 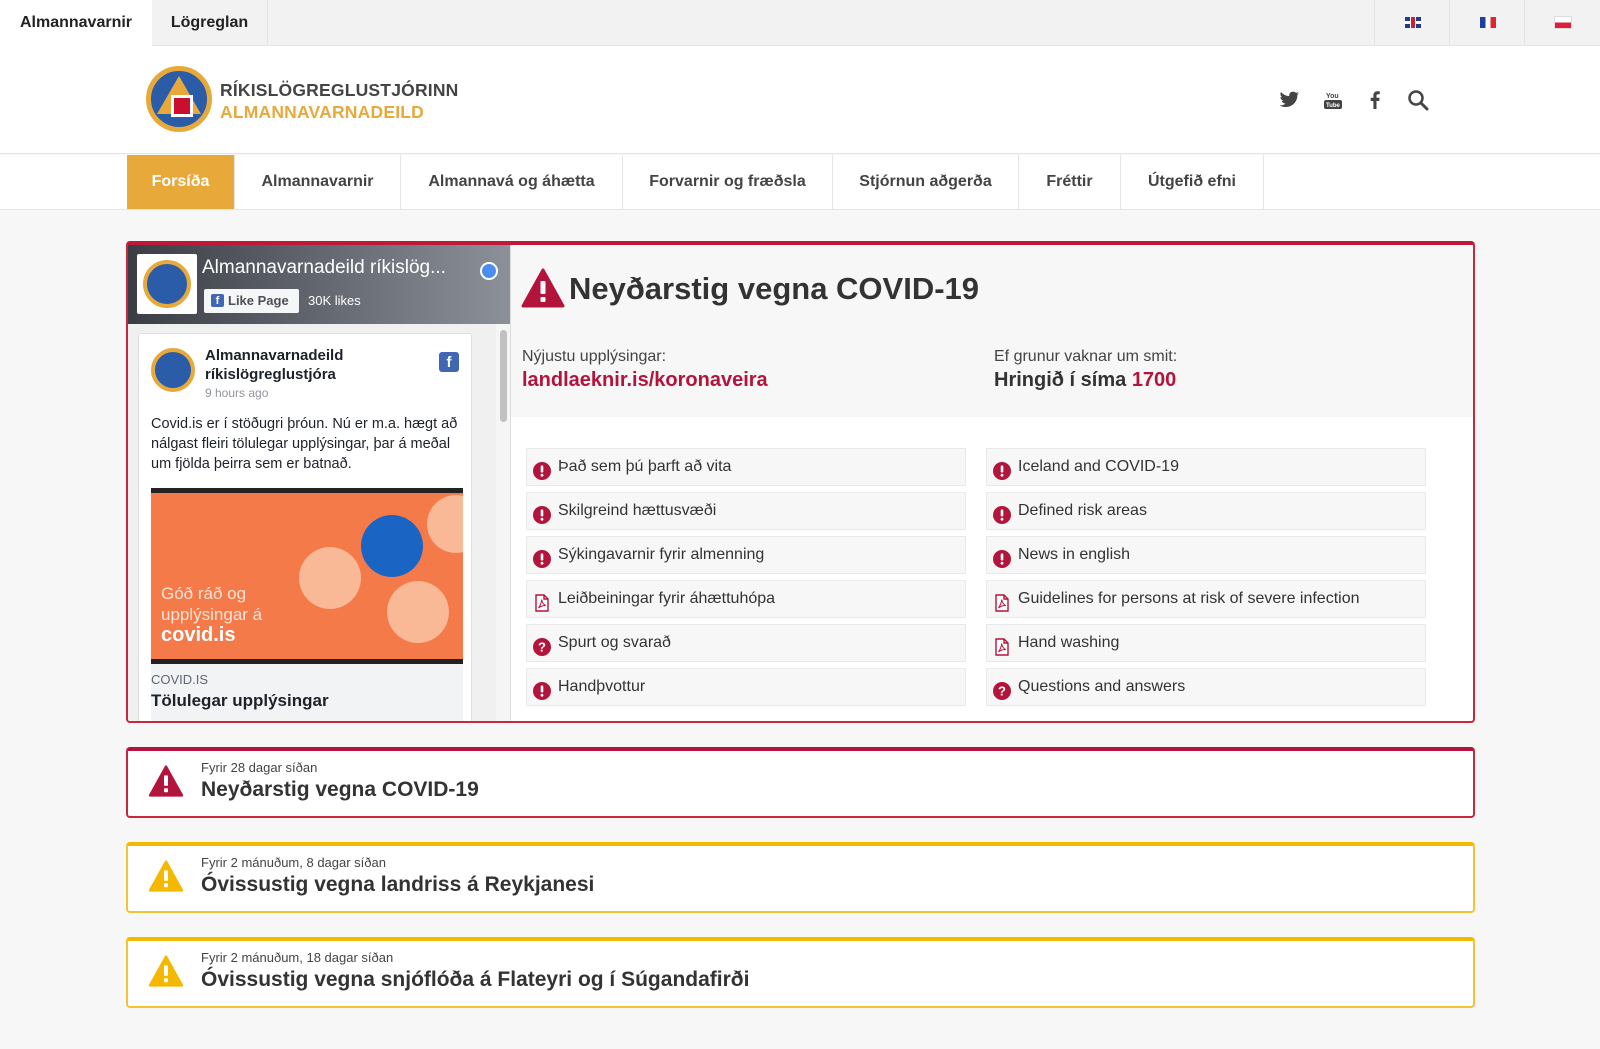 What do you see at coordinates (746, 643) in the screenshot?
I see `alert-link: ? Spurt og svarað` at bounding box center [746, 643].